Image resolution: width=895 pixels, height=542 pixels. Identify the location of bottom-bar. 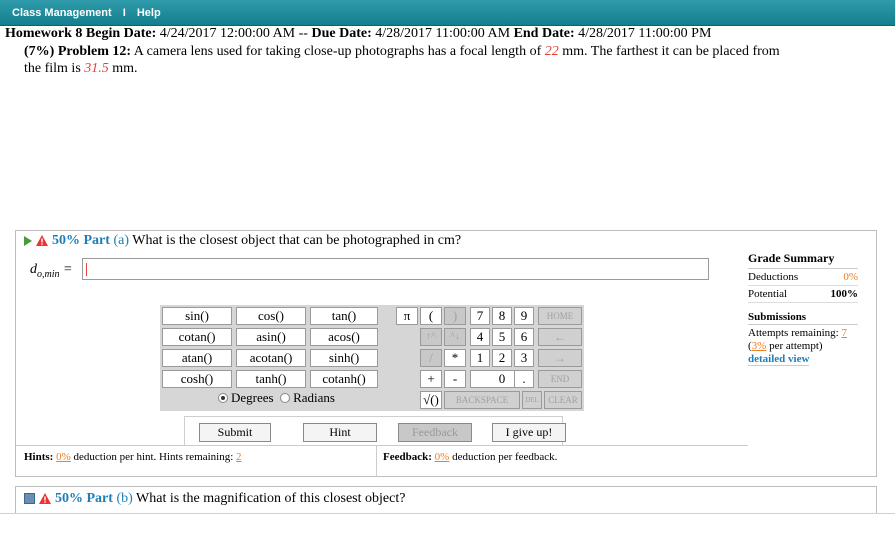
(447, 527).